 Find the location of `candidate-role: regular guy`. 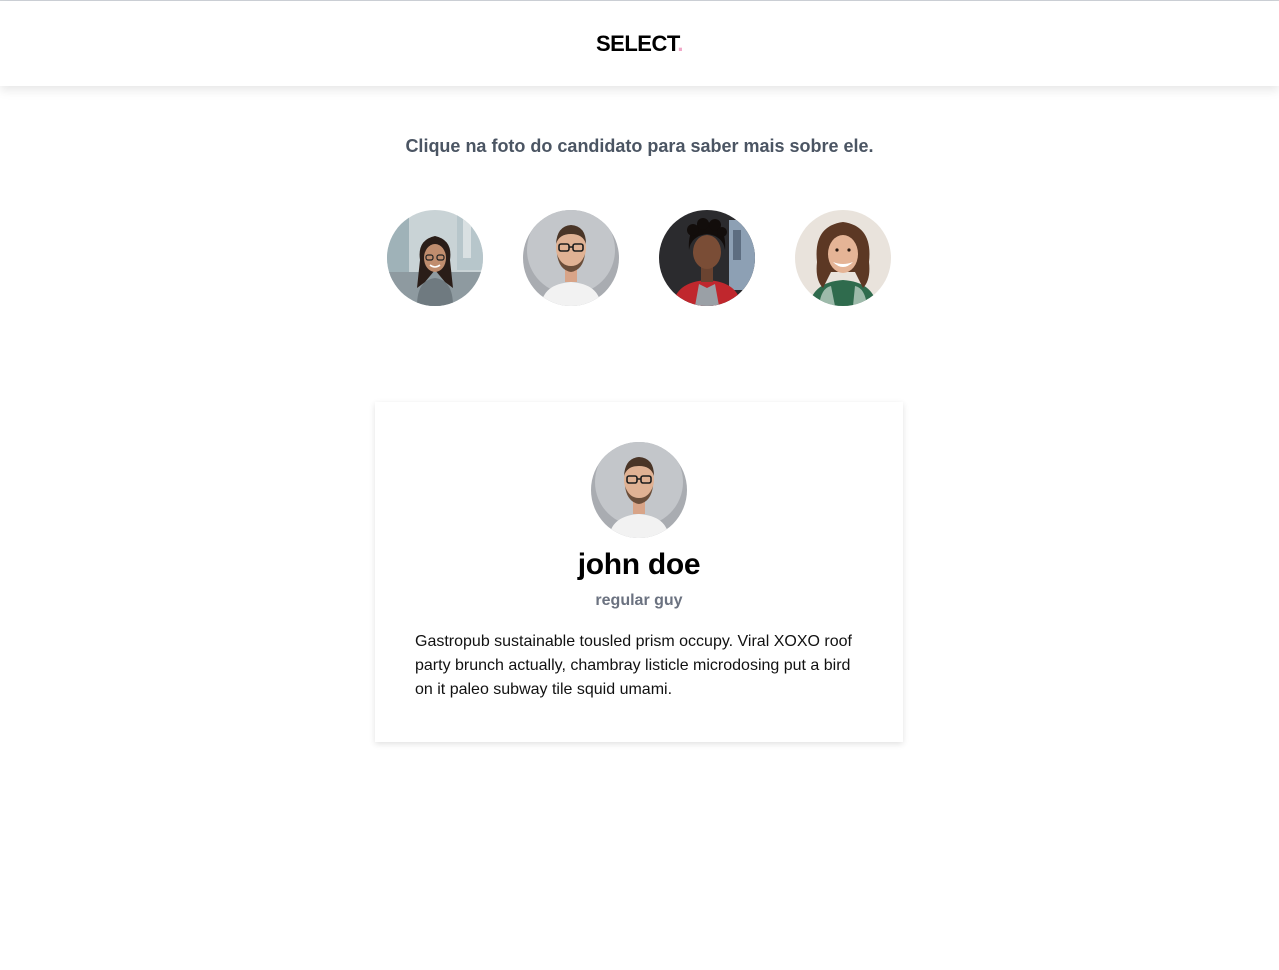

candidate-role: regular guy is located at coordinates (639, 600).